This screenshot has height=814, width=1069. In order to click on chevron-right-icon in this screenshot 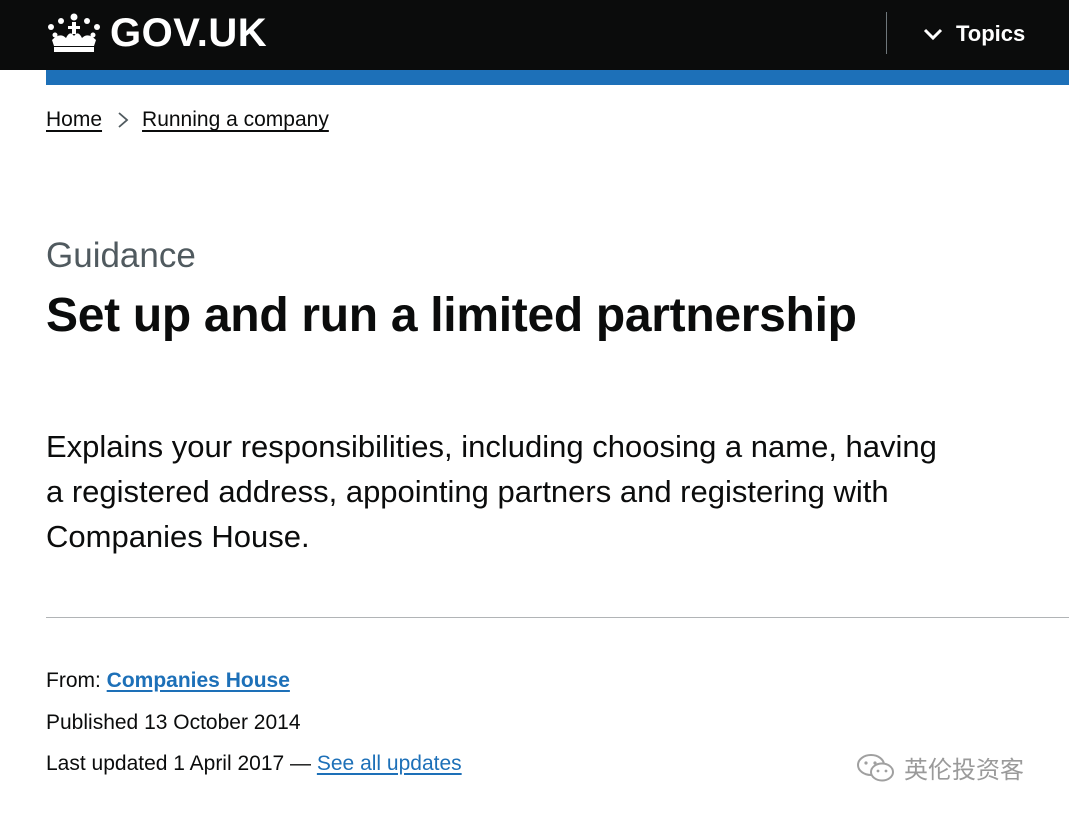, I will do `click(123, 120)`.